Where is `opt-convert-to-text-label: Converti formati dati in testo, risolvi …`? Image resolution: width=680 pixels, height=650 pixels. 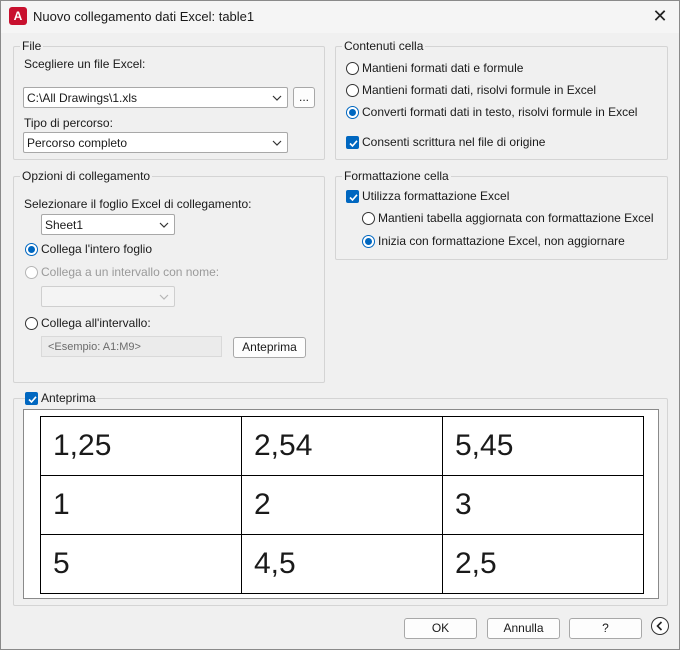 opt-convert-to-text-label: Converti formati dati in testo, risolvi … is located at coordinates (500, 112).